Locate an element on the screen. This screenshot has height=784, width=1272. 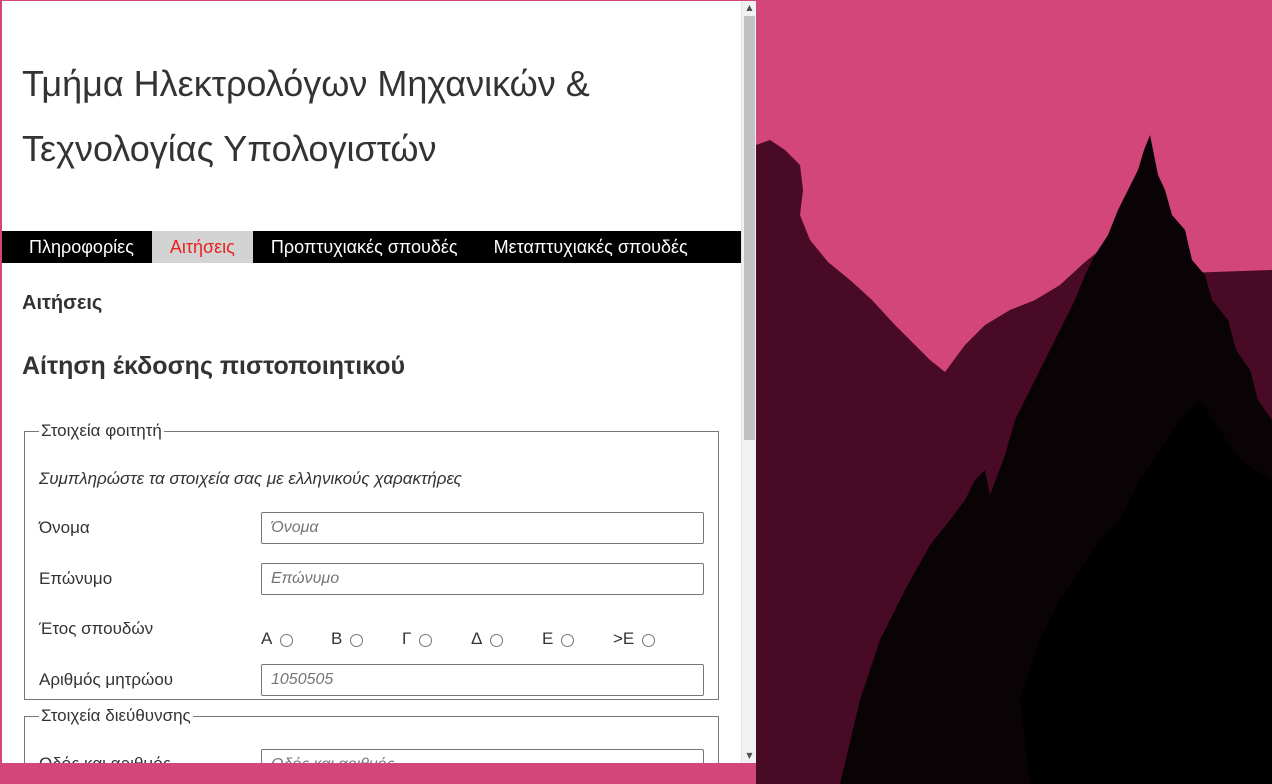
year-option-e: Ε is located at coordinates (558, 639).